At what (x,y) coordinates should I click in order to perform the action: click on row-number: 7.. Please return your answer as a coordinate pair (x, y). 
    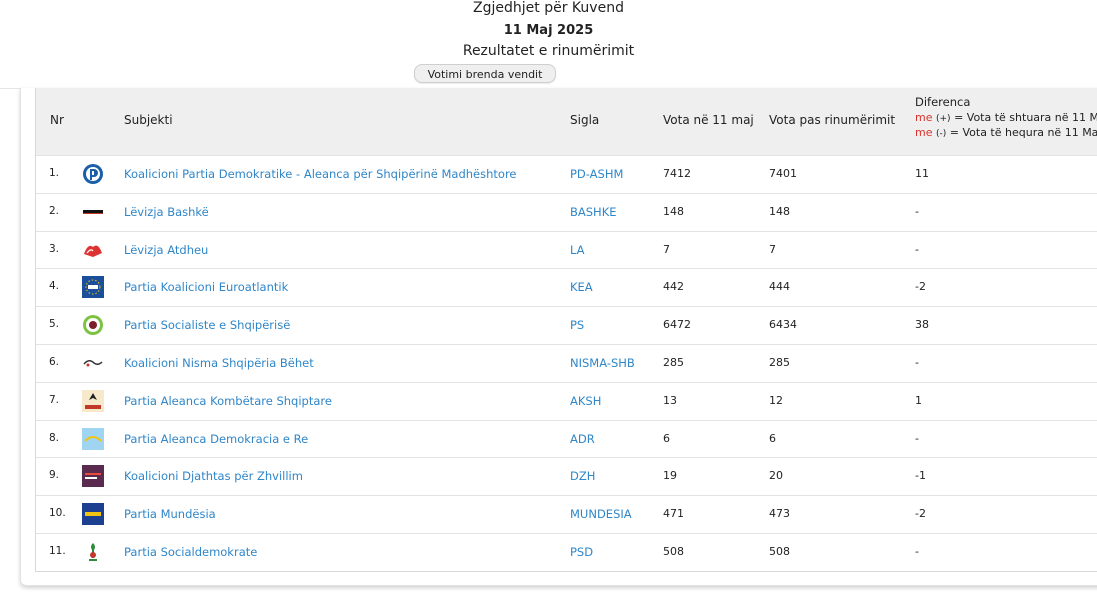
    Looking at the image, I should click on (54, 399).